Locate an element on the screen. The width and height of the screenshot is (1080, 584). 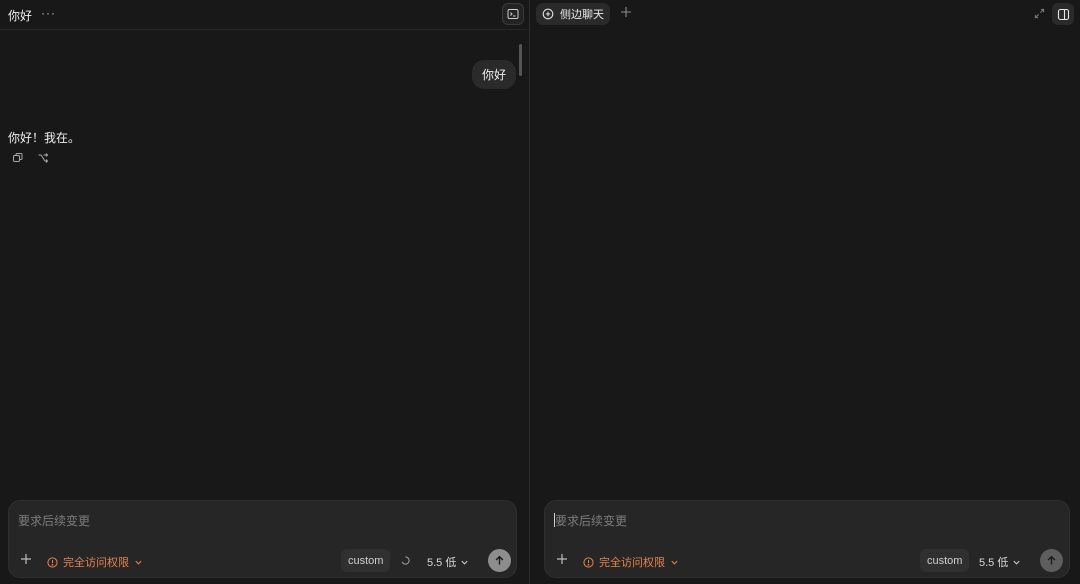
spinner-icon is located at coordinates (405, 560).